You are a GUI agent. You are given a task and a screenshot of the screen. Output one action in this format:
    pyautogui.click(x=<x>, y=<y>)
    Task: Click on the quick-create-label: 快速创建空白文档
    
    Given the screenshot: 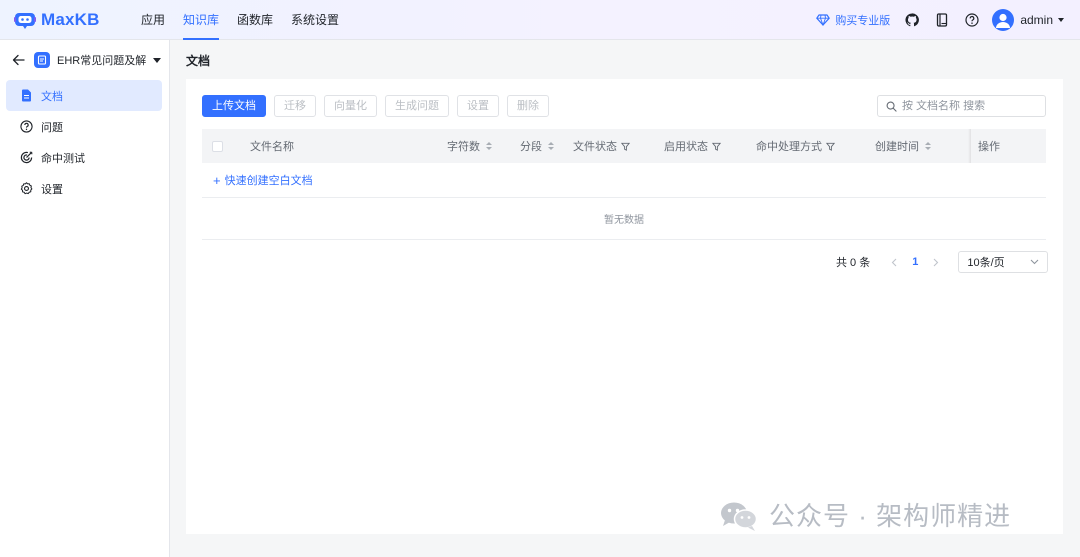 What is the action you would take?
    pyautogui.click(x=268, y=181)
    